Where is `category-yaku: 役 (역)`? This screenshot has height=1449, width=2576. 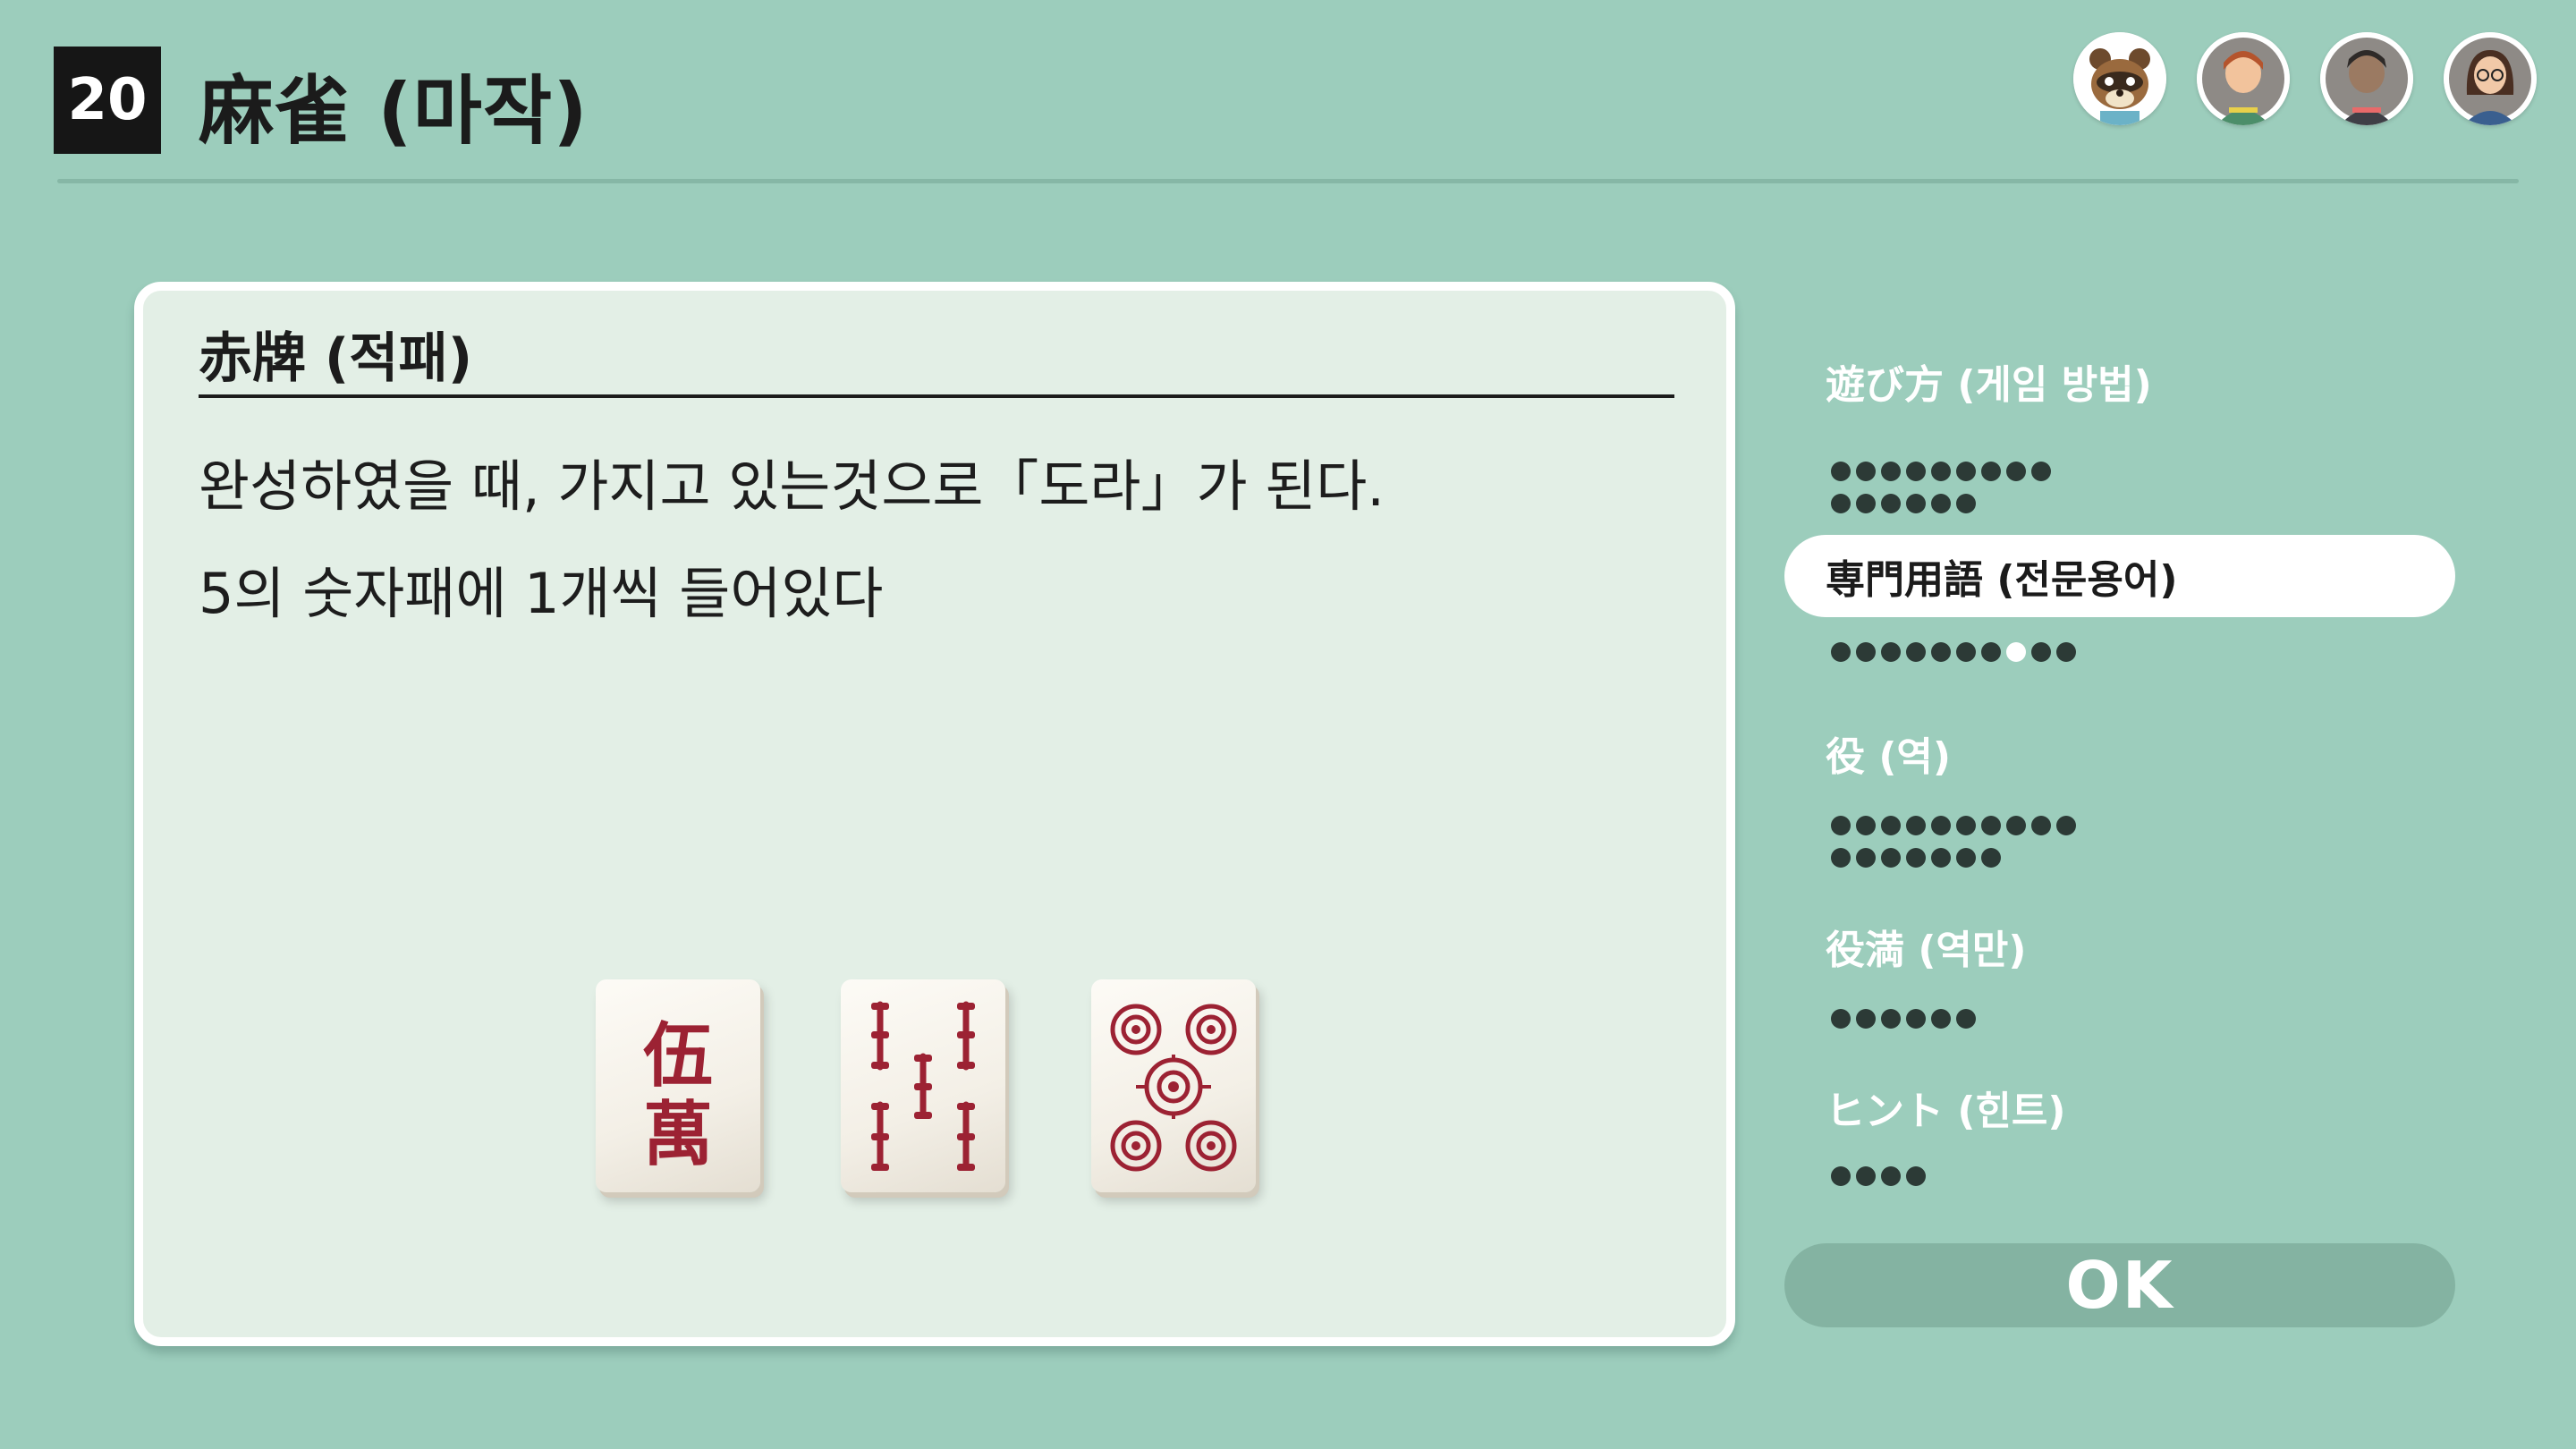
category-yaku: 役 (역) is located at coordinates (2119, 753).